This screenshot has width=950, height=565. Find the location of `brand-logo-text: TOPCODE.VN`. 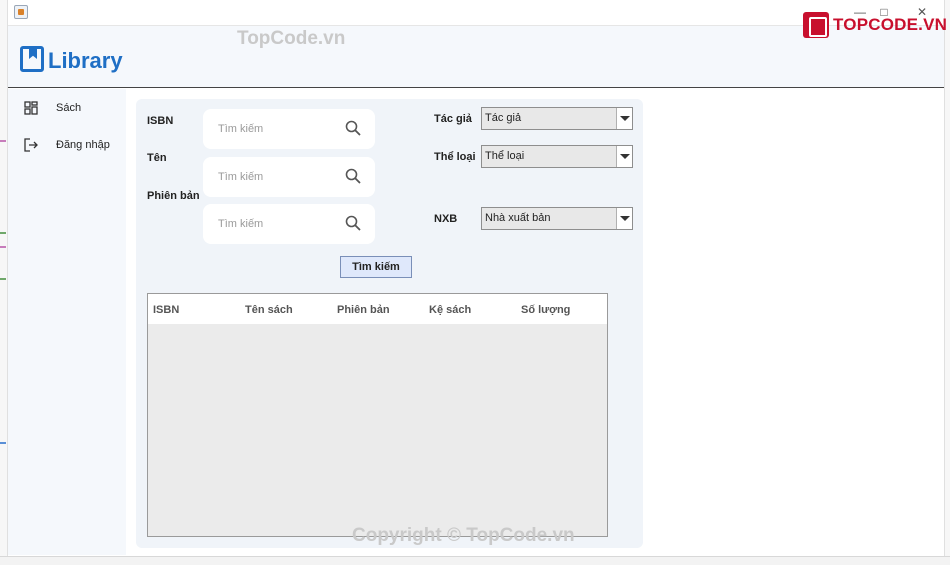

brand-logo-text: TOPCODE.VN is located at coordinates (890, 24).